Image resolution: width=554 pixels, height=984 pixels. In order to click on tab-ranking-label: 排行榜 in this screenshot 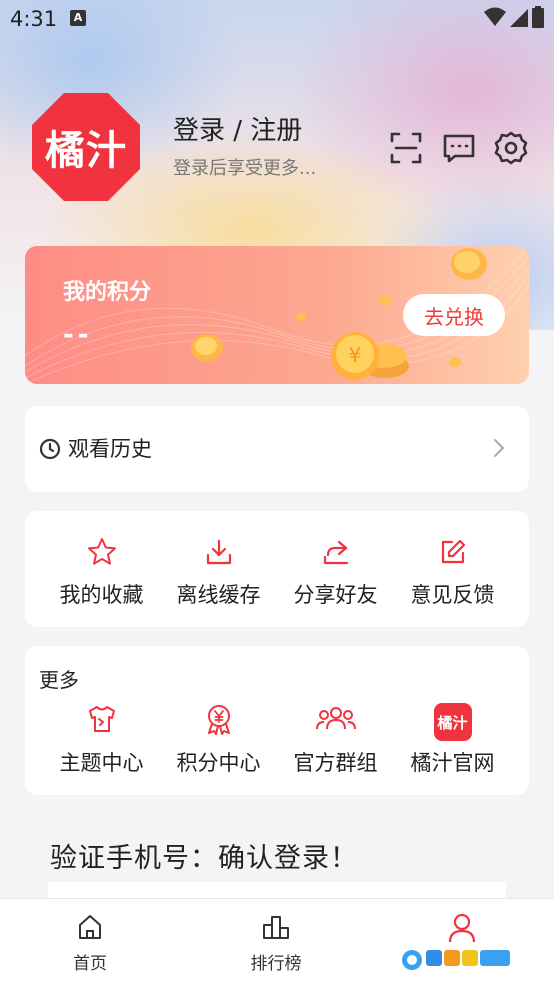, I will do `click(276, 964)`.